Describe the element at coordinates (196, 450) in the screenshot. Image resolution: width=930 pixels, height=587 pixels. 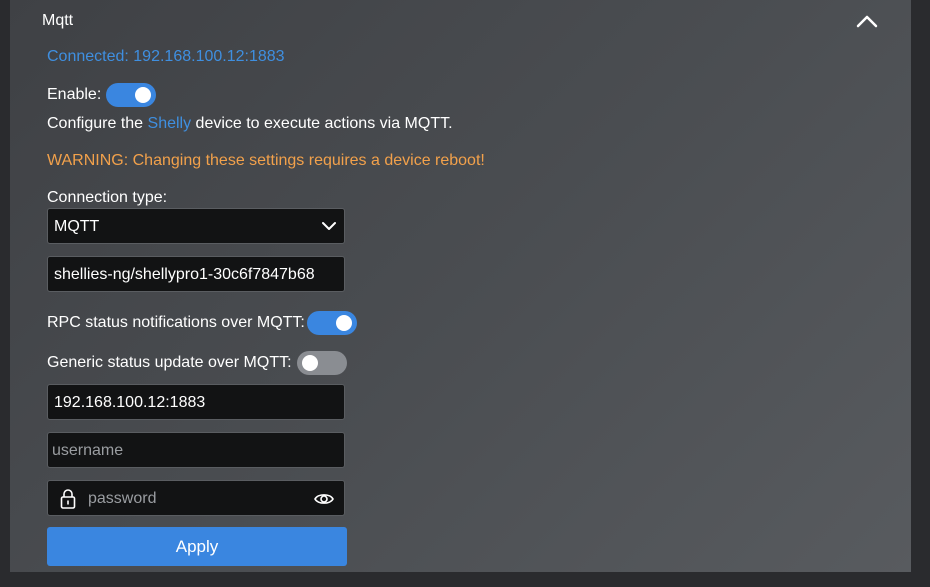
I see `username-input: username` at that location.